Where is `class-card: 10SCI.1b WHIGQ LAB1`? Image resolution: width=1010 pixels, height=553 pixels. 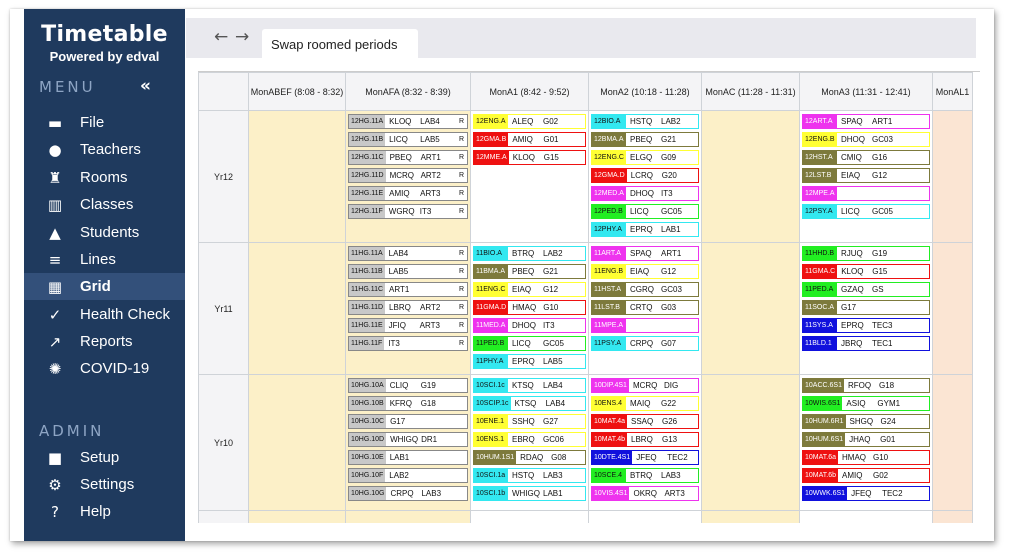
class-card: 10SCI.1b WHIGQ LAB1 is located at coordinates (529, 493).